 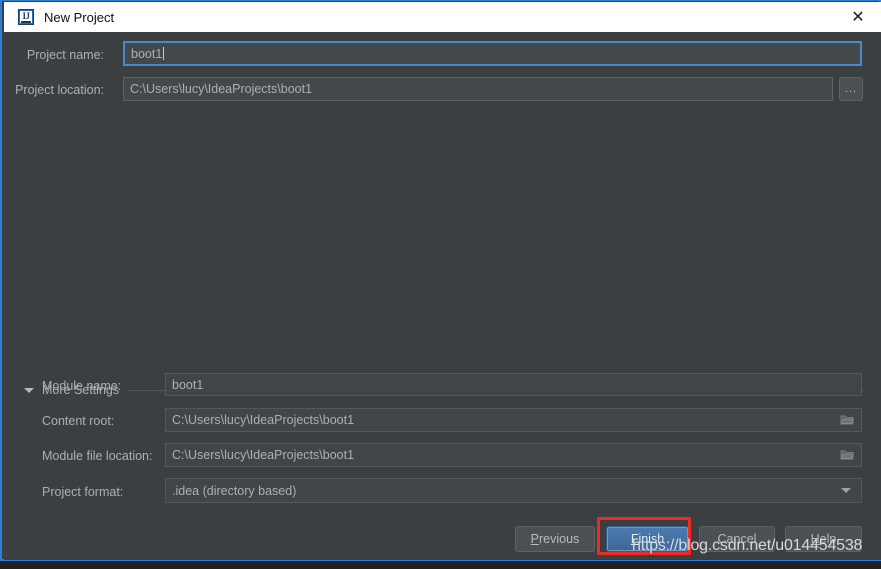 I want to click on project-location-value: C:\Users\lucy\IdeaProjects\boot1, so click(x=221, y=89).